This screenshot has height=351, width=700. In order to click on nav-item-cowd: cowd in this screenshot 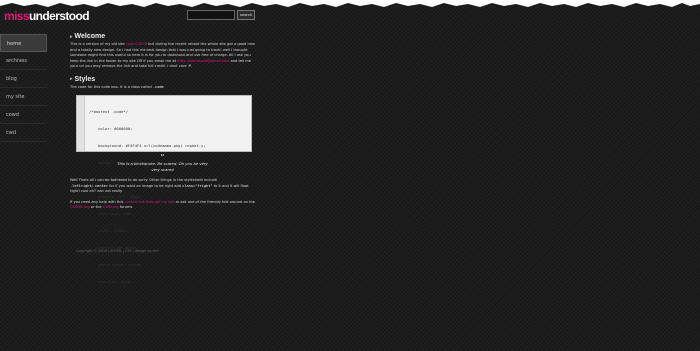, I will do `click(23, 115)`.